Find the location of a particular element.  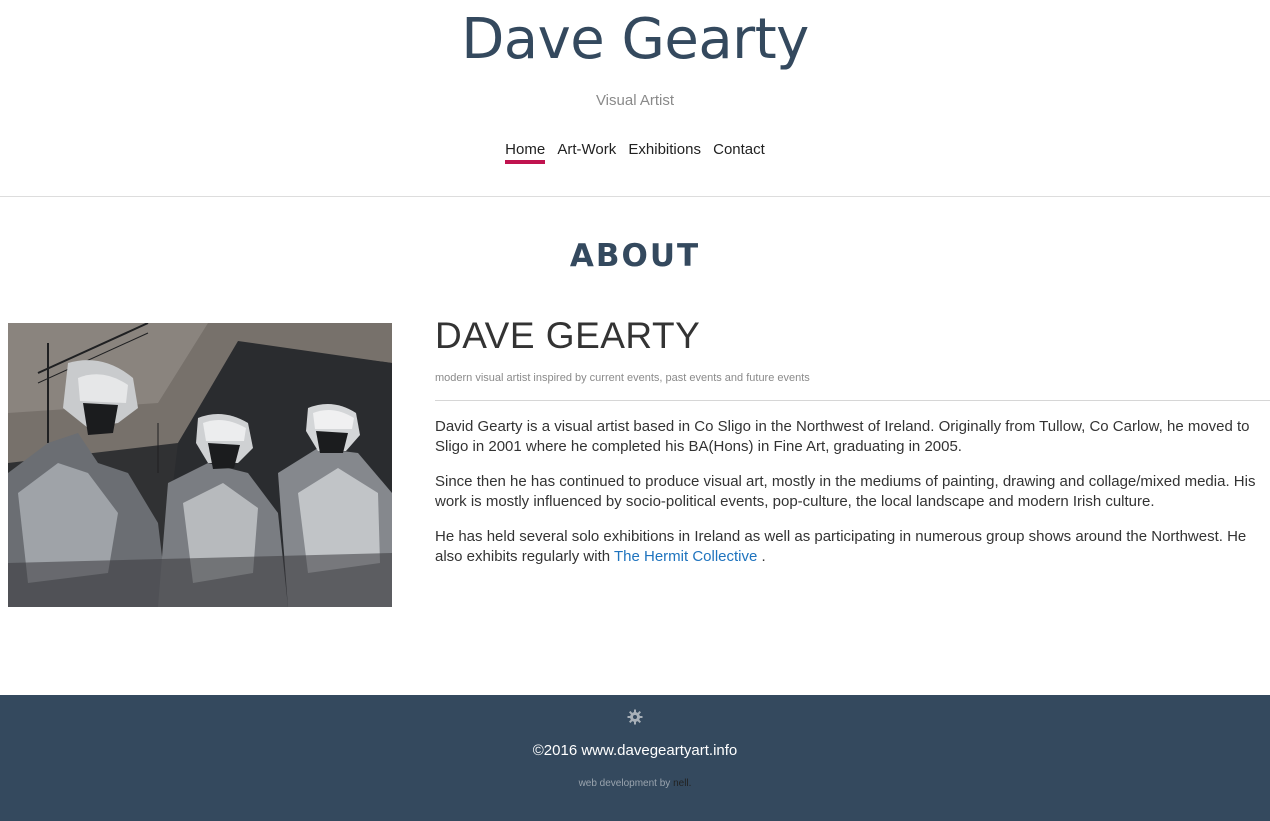

gear-icon is located at coordinates (635, 719).